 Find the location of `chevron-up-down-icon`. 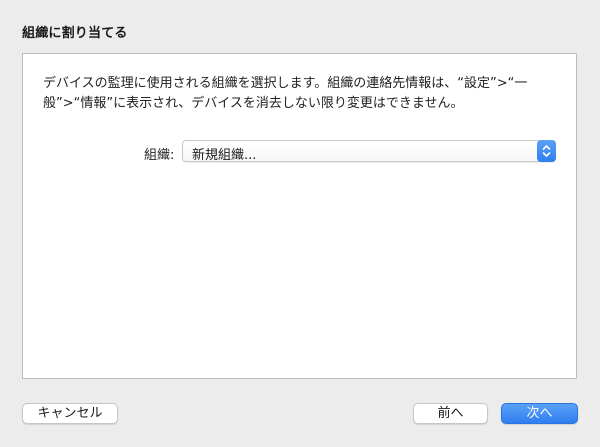

chevron-up-down-icon is located at coordinates (546, 151).